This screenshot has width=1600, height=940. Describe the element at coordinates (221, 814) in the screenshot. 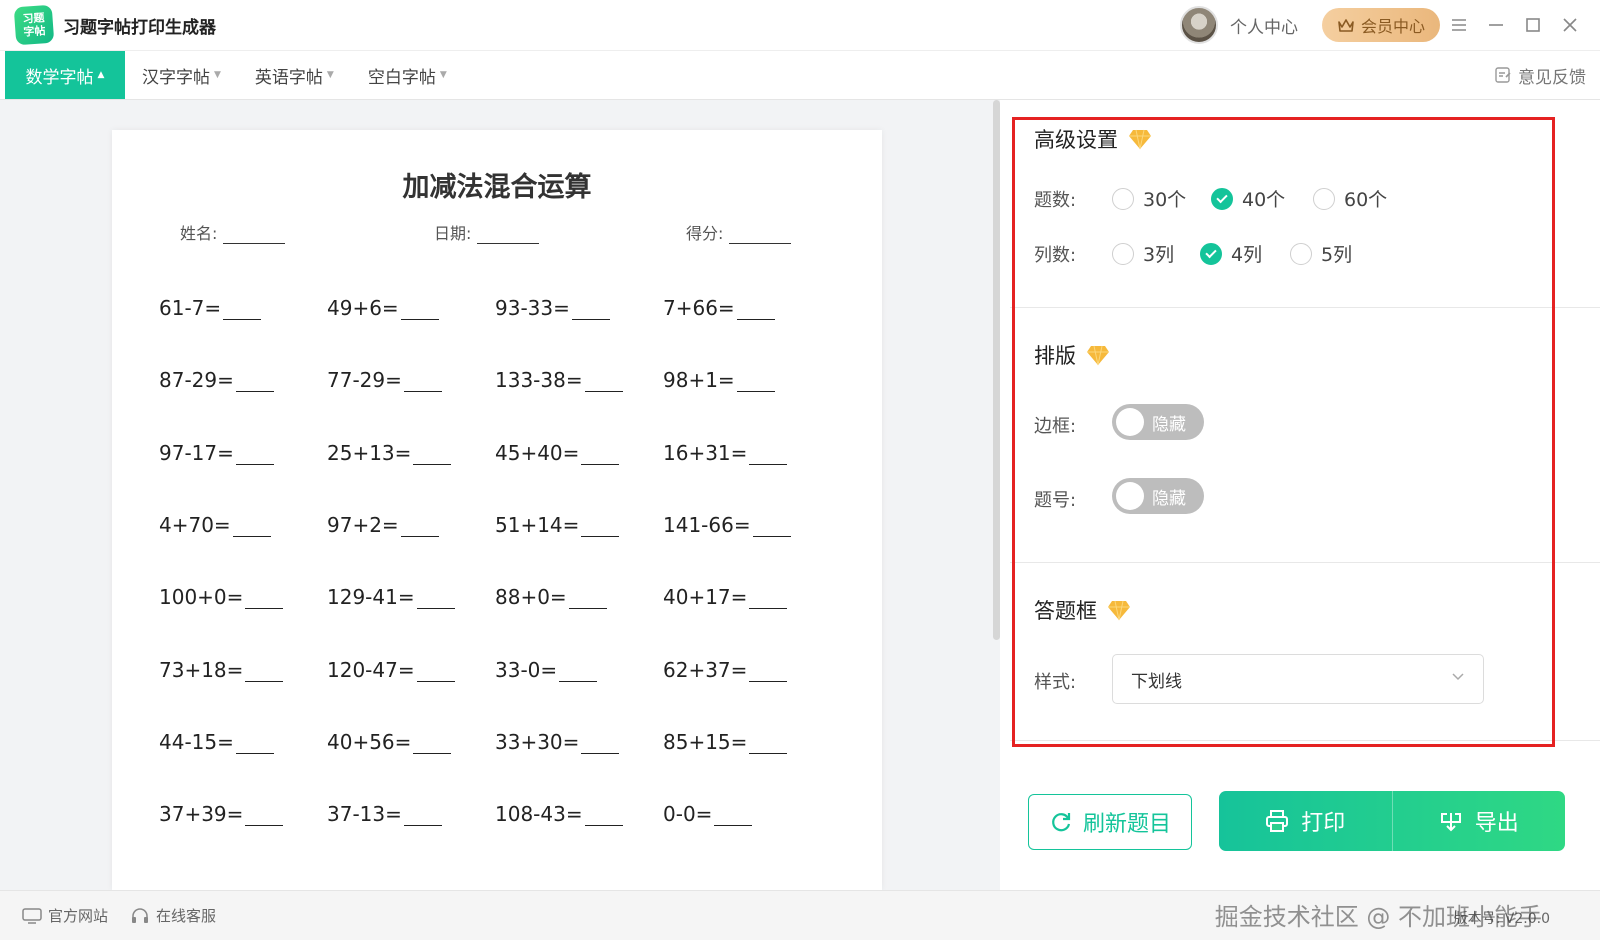

I see `math-problem: 37+39=` at that location.